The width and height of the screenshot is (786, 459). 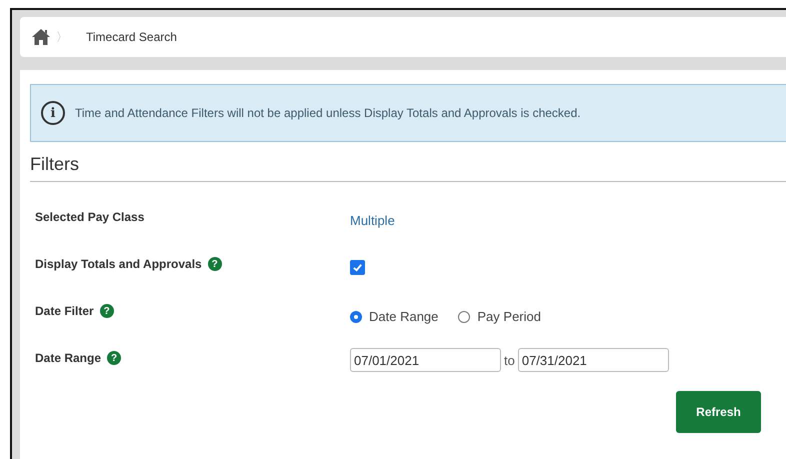 I want to click on pay-class-link: Multiple, so click(x=372, y=220).